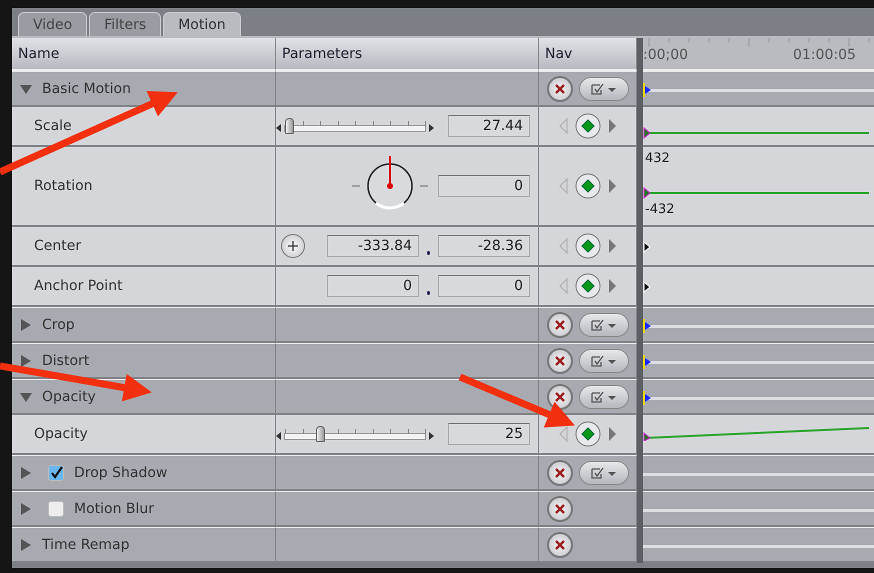 Image resolution: width=874 pixels, height=573 pixels. I want to click on timeline-ruler: :00;00 01:00:05, so click(758, 54).